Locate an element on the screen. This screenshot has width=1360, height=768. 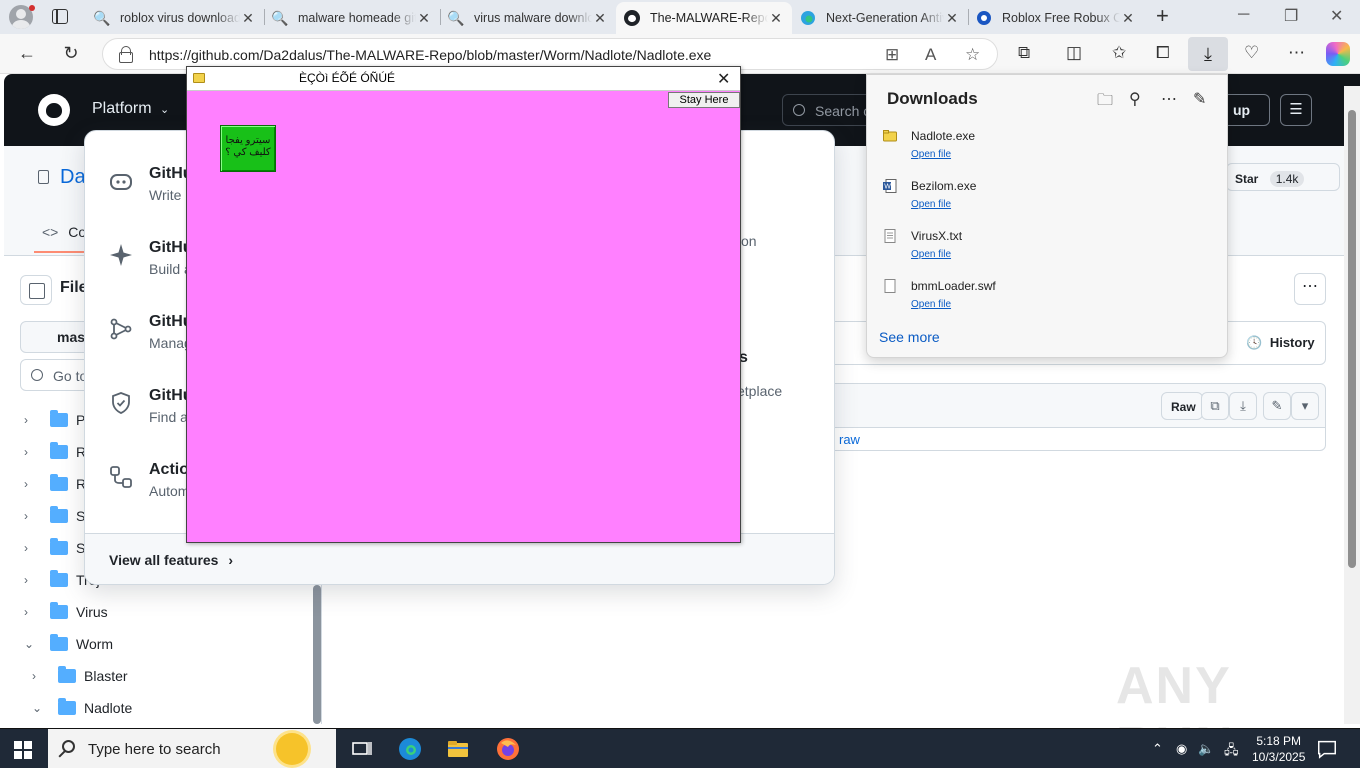
pin-icon: ✎ is located at coordinates (1199, 99).